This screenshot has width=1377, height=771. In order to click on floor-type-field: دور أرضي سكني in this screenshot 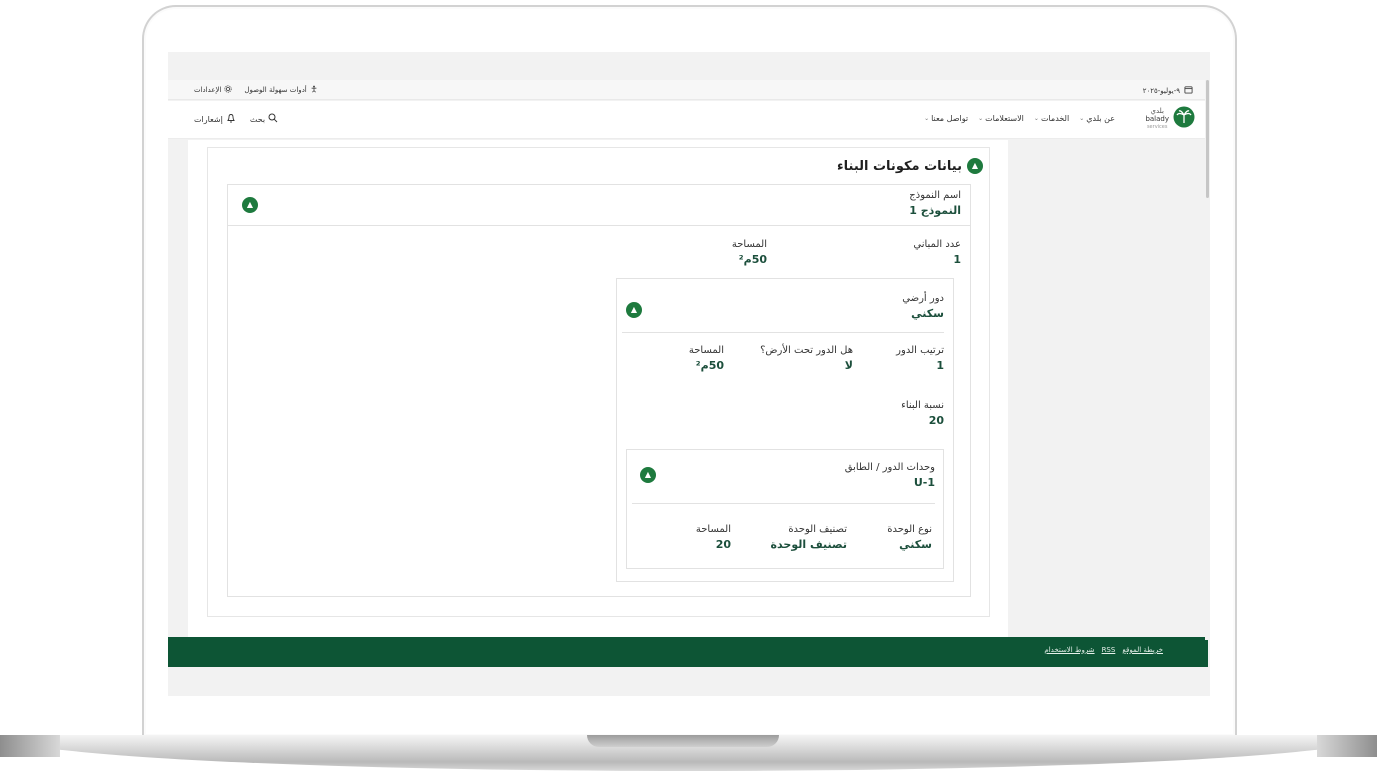, I will do `click(923, 306)`.